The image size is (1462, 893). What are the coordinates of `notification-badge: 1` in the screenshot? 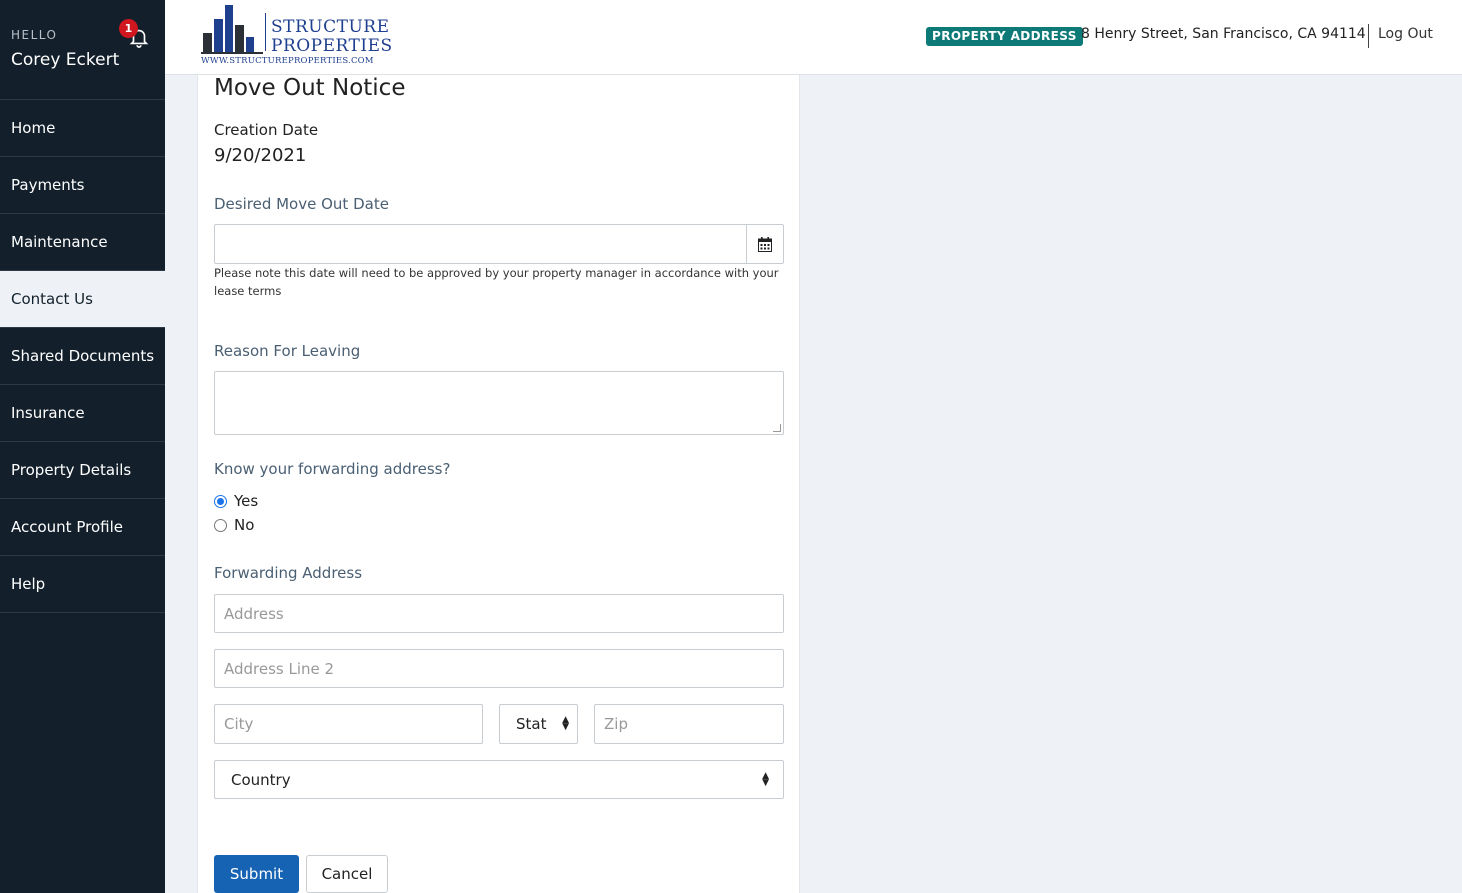 It's located at (128, 28).